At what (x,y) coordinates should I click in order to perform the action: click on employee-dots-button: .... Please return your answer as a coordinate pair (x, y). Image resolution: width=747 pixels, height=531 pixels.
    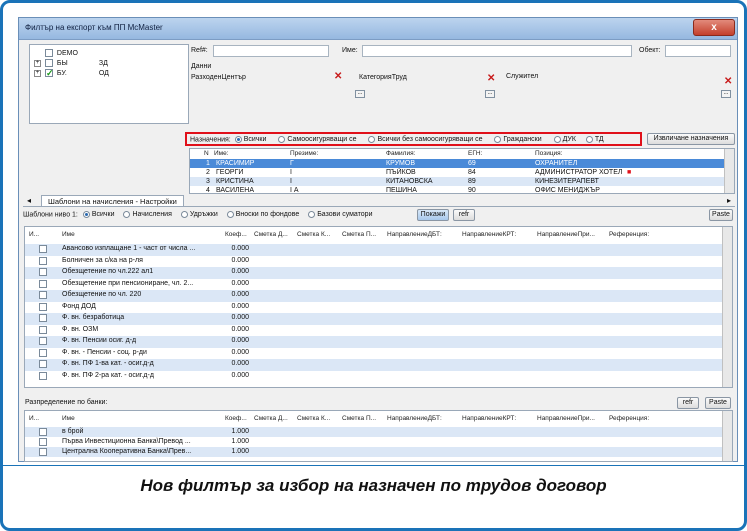
    Looking at the image, I should click on (726, 94).